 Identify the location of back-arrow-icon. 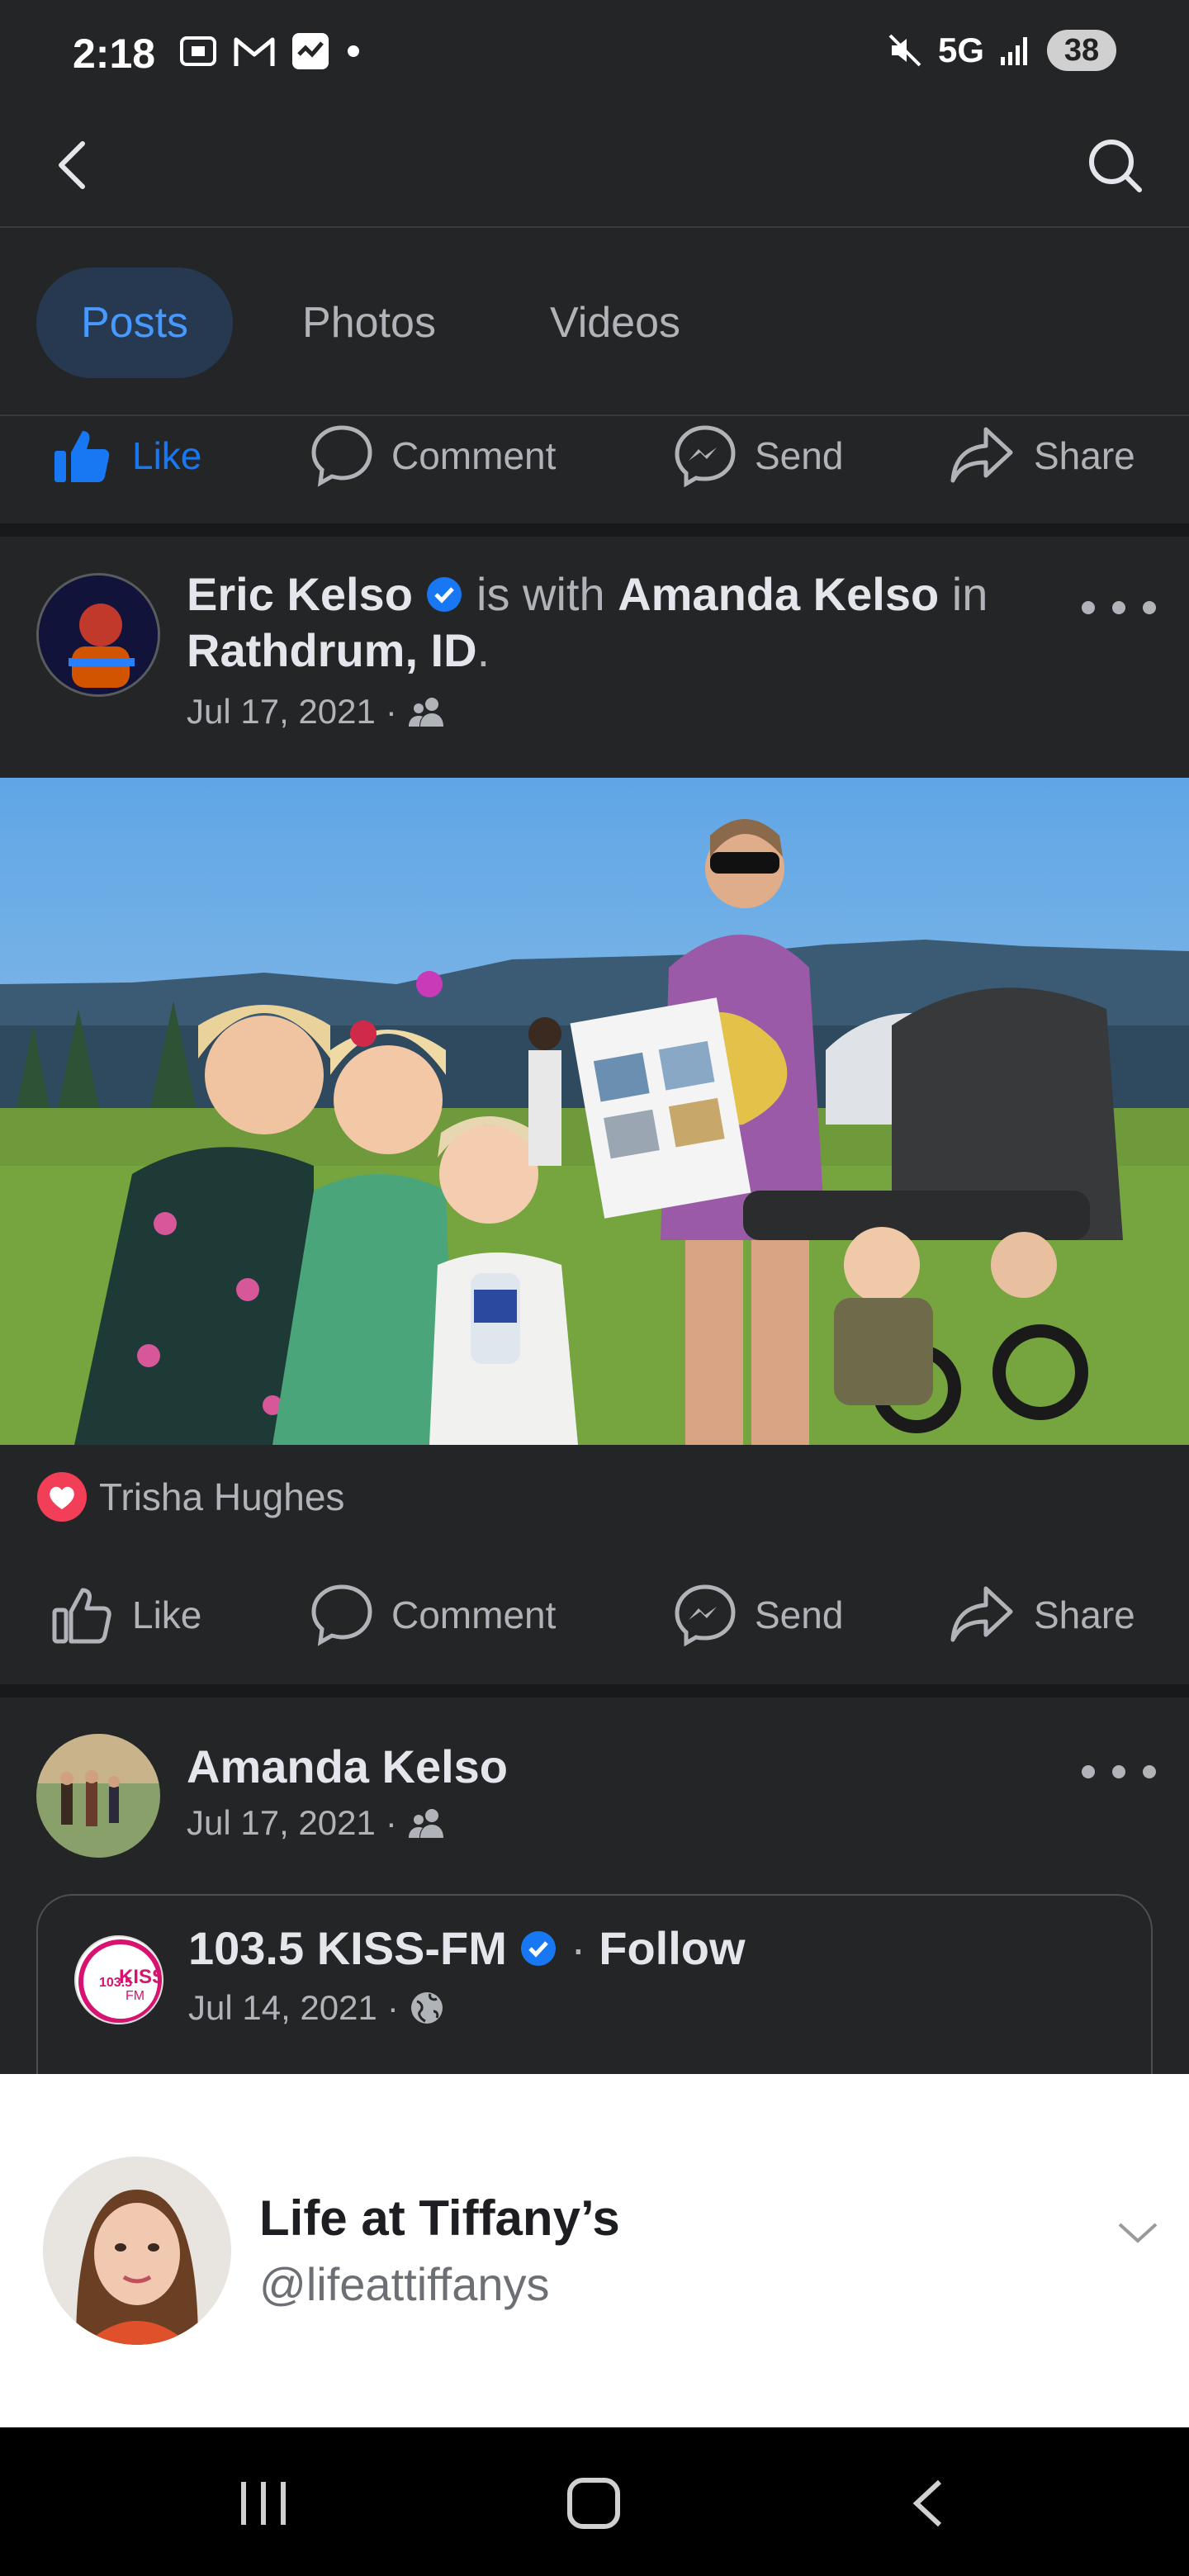
(72, 165).